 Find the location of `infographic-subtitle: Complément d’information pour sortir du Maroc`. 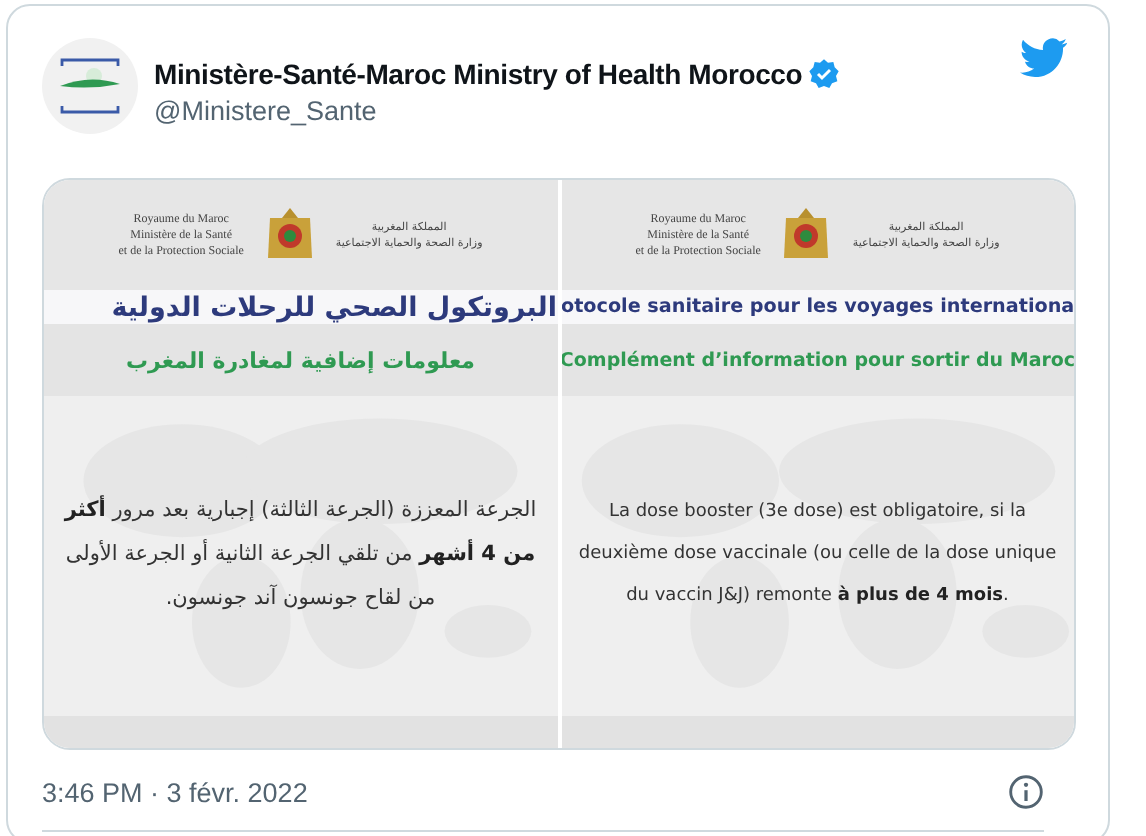

infographic-subtitle: Complément d’information pour sortir du Maroc is located at coordinates (817, 360).